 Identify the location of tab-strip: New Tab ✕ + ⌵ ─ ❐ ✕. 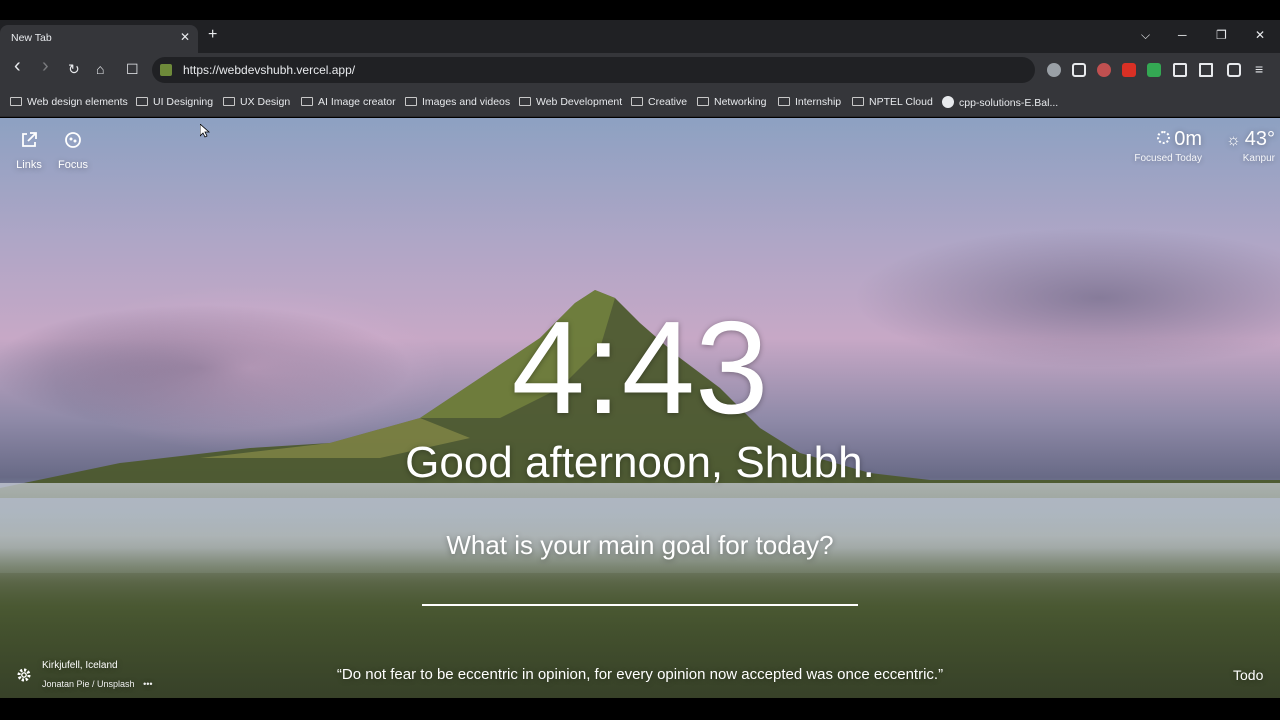
(640, 36).